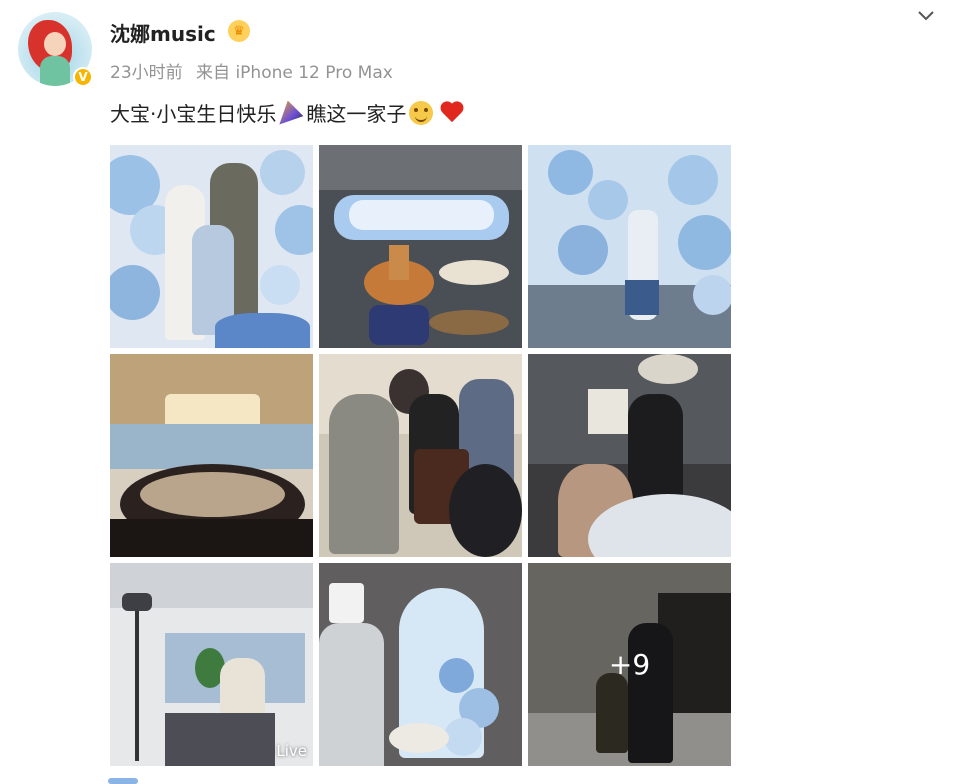  I want to click on more-photos-overlay: +9, so click(629, 664).